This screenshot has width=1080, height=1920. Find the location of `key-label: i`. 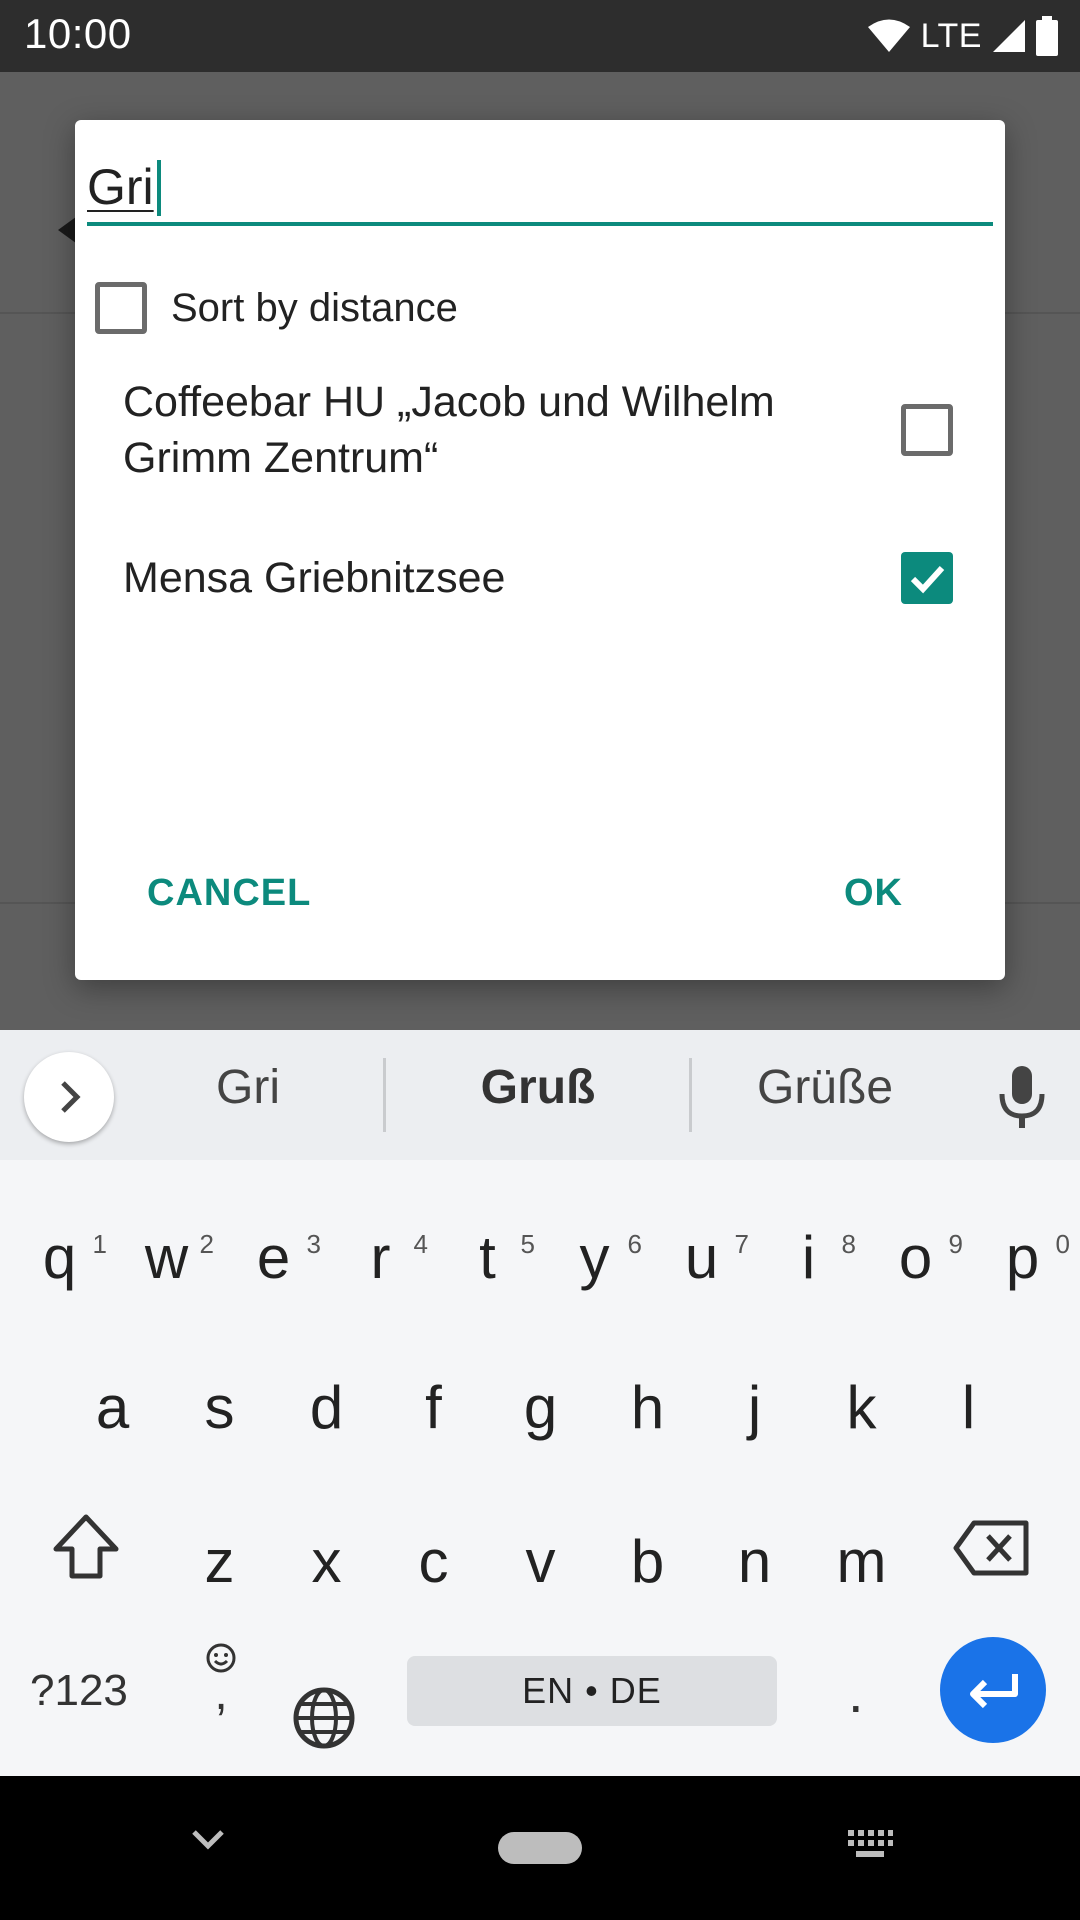

key-label: i is located at coordinates (808, 1257).